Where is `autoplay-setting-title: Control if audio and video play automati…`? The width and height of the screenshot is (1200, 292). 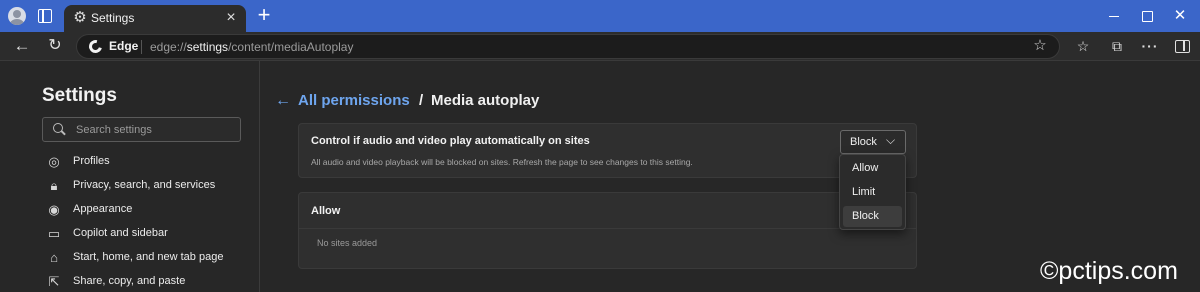 autoplay-setting-title: Control if audio and video play automati… is located at coordinates (450, 141).